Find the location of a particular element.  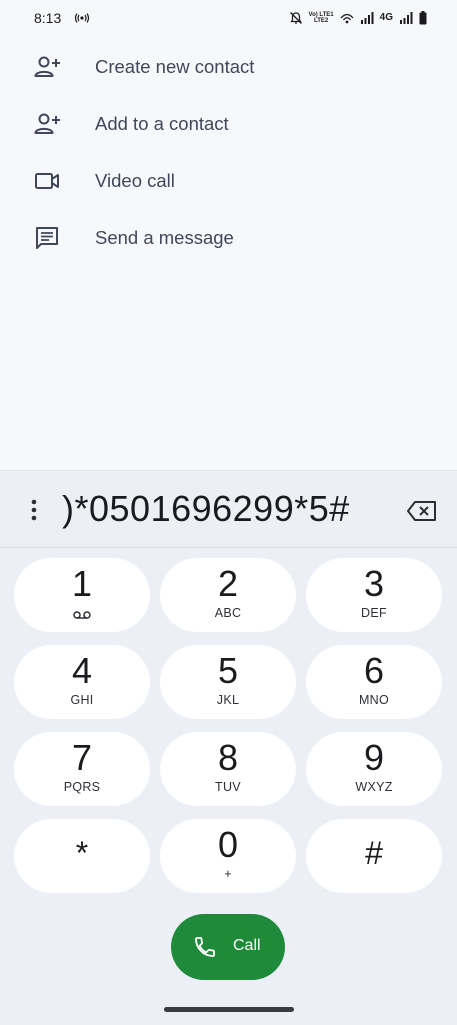

key-3: 3 DEF is located at coordinates (374, 595).